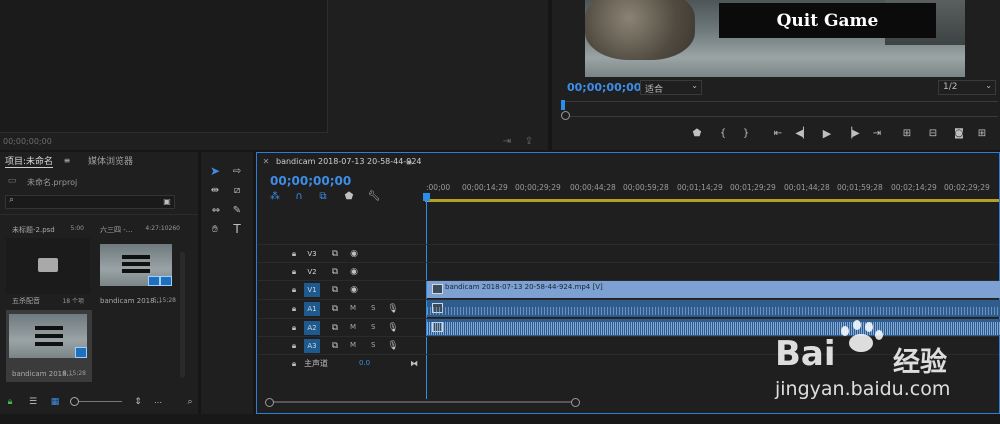 This screenshot has width=1000, height=424. What do you see at coordinates (746, 133) in the screenshot?
I see `mark-out-icon: }` at bounding box center [746, 133].